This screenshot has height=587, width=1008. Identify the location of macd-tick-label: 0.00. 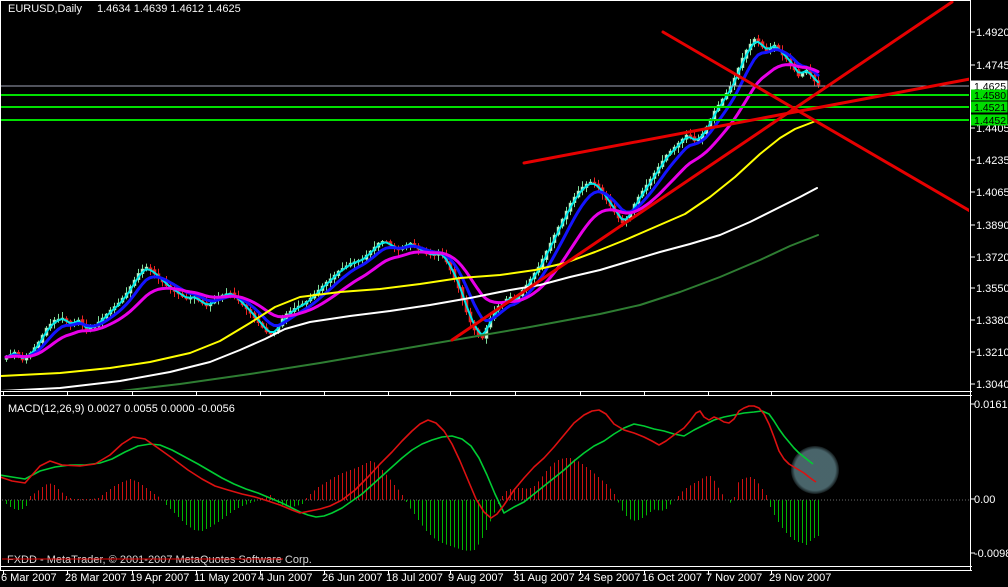
(984, 500).